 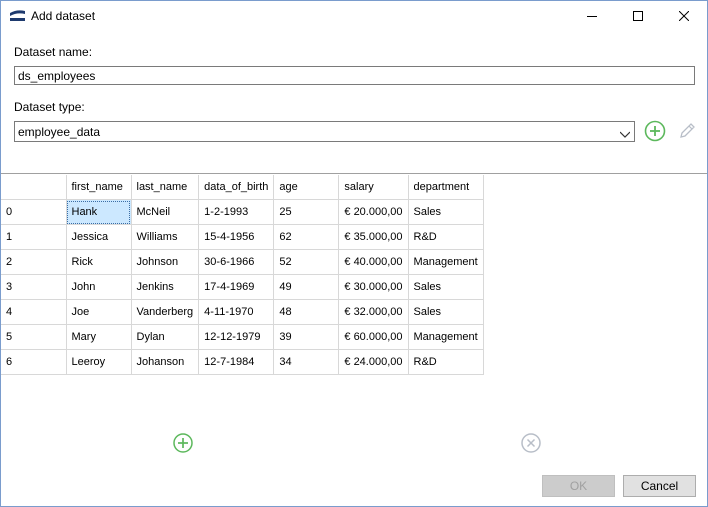 I want to click on table-cell: Dylan, so click(x=165, y=337).